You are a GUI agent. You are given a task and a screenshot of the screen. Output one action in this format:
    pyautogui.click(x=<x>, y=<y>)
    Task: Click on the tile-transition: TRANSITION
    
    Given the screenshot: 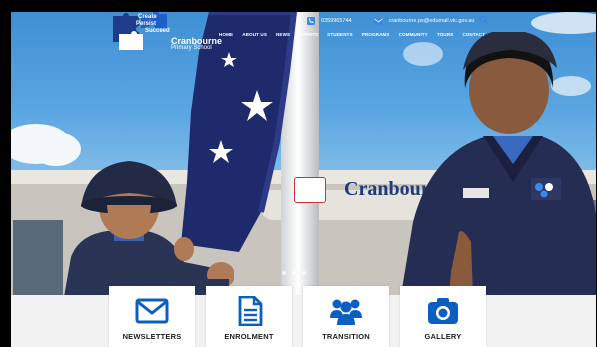 What is the action you would take?
    pyautogui.click(x=346, y=316)
    